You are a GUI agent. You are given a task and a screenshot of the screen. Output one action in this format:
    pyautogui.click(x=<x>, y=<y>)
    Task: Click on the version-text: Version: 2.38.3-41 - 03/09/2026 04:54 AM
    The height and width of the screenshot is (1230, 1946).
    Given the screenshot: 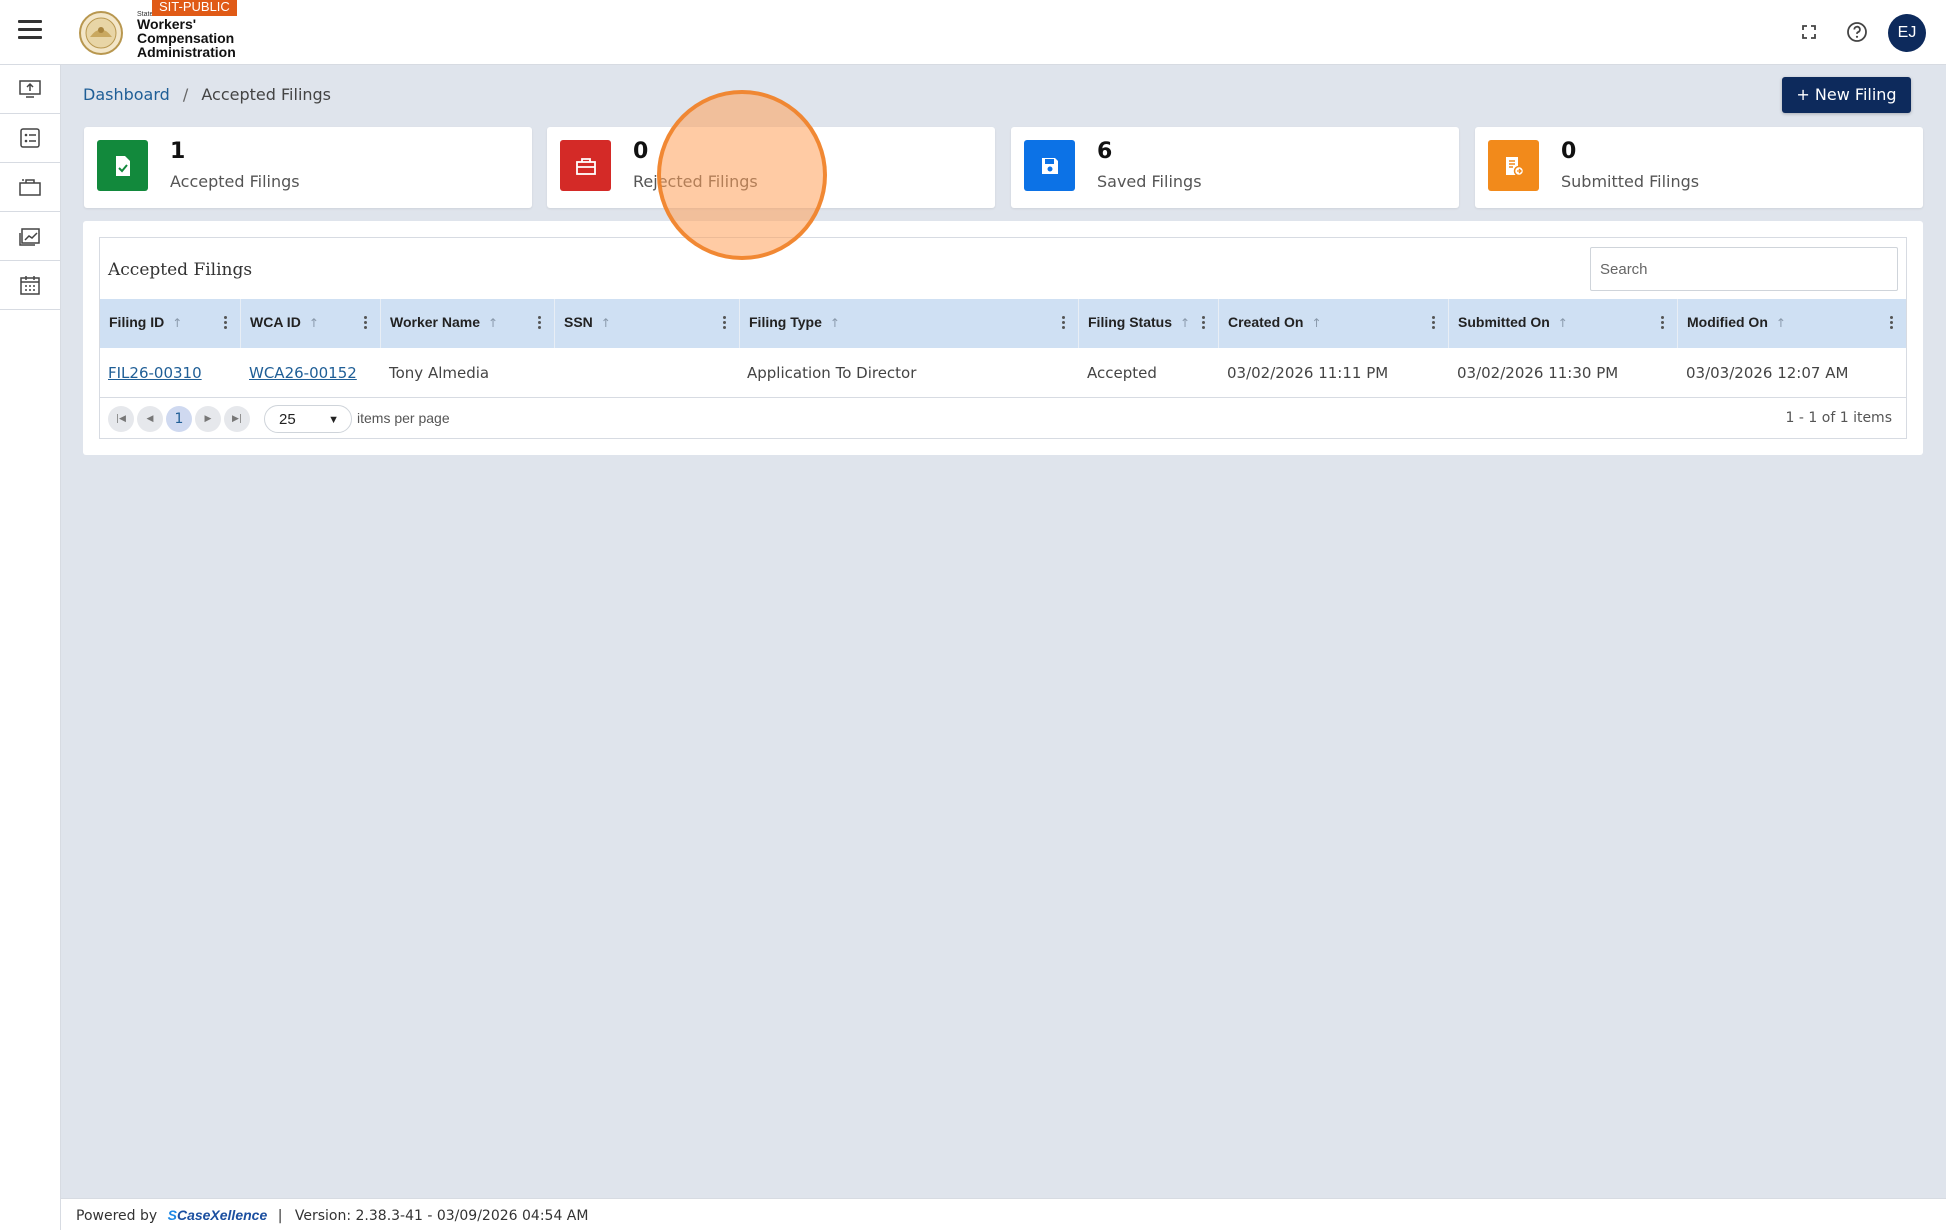 What is the action you would take?
    pyautogui.click(x=441, y=1216)
    